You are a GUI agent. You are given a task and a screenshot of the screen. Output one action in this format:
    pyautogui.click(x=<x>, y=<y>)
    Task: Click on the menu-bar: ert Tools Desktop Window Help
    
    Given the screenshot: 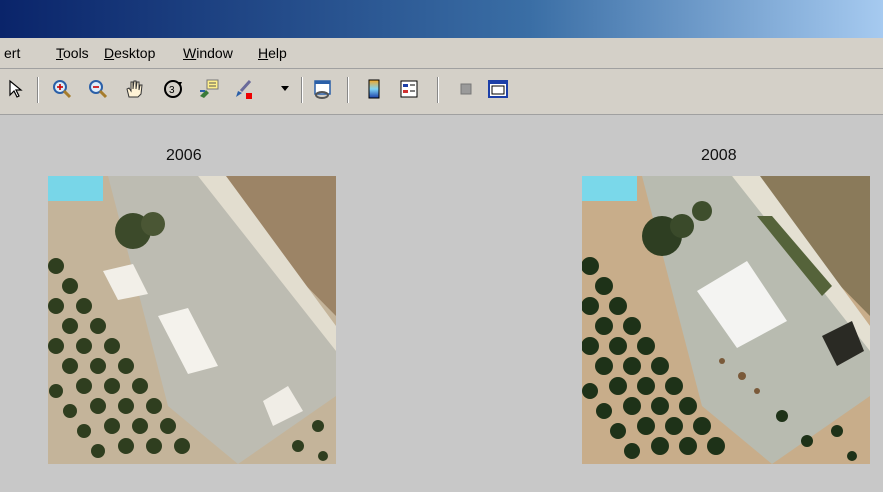 What is the action you would take?
    pyautogui.click(x=441, y=53)
    